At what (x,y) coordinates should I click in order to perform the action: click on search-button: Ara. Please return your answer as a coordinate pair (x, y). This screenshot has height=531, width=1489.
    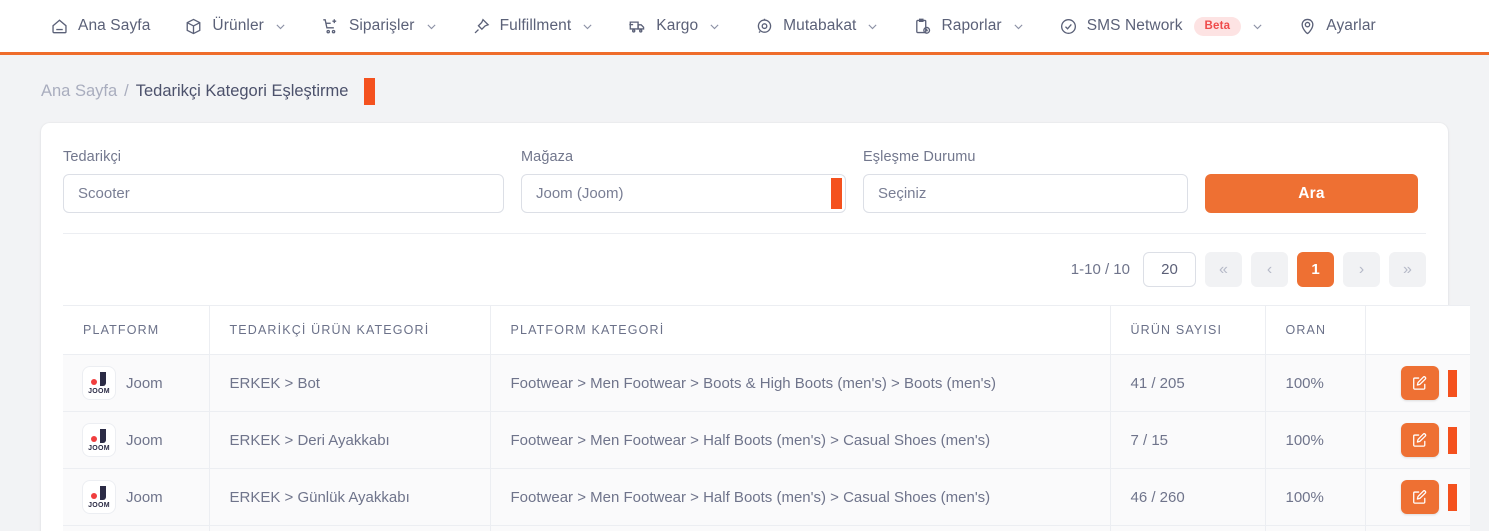
    Looking at the image, I should click on (1311, 193).